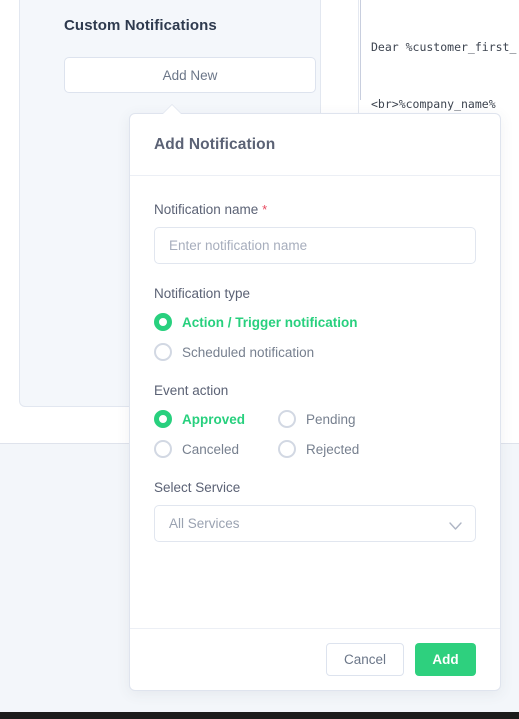  Describe the element at coordinates (365, 659) in the screenshot. I see `cancel-button: Cancel` at that location.